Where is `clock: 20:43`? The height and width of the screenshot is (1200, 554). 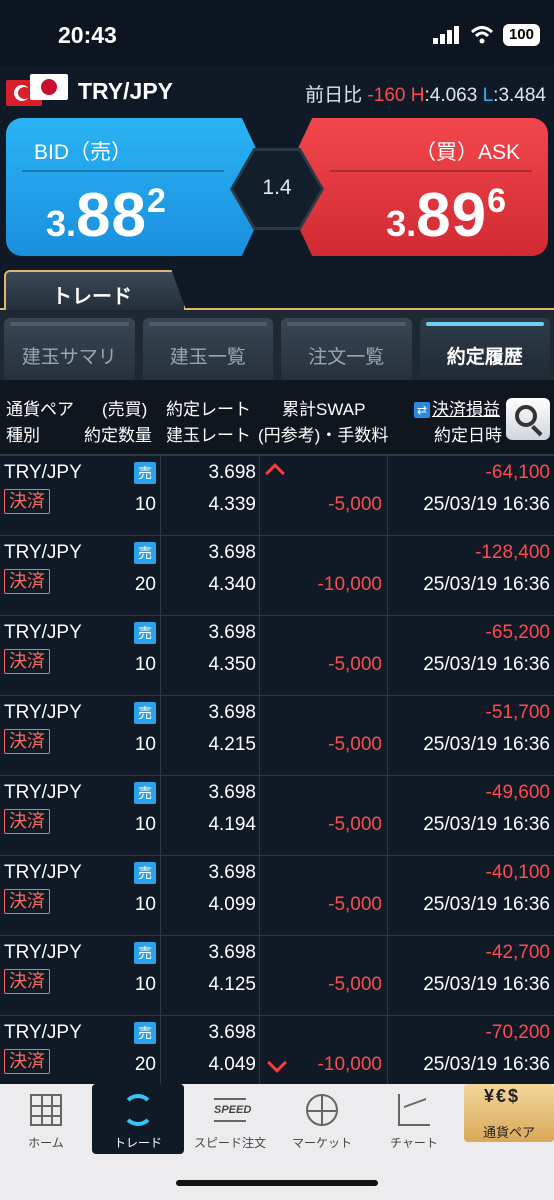
clock: 20:43 is located at coordinates (87, 35).